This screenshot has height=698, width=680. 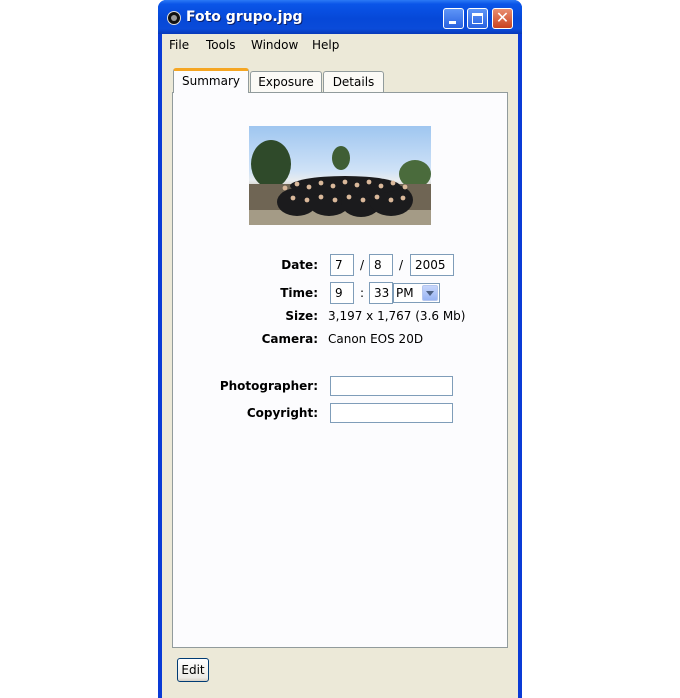 I want to click on time-label: Time:, so click(x=299, y=293).